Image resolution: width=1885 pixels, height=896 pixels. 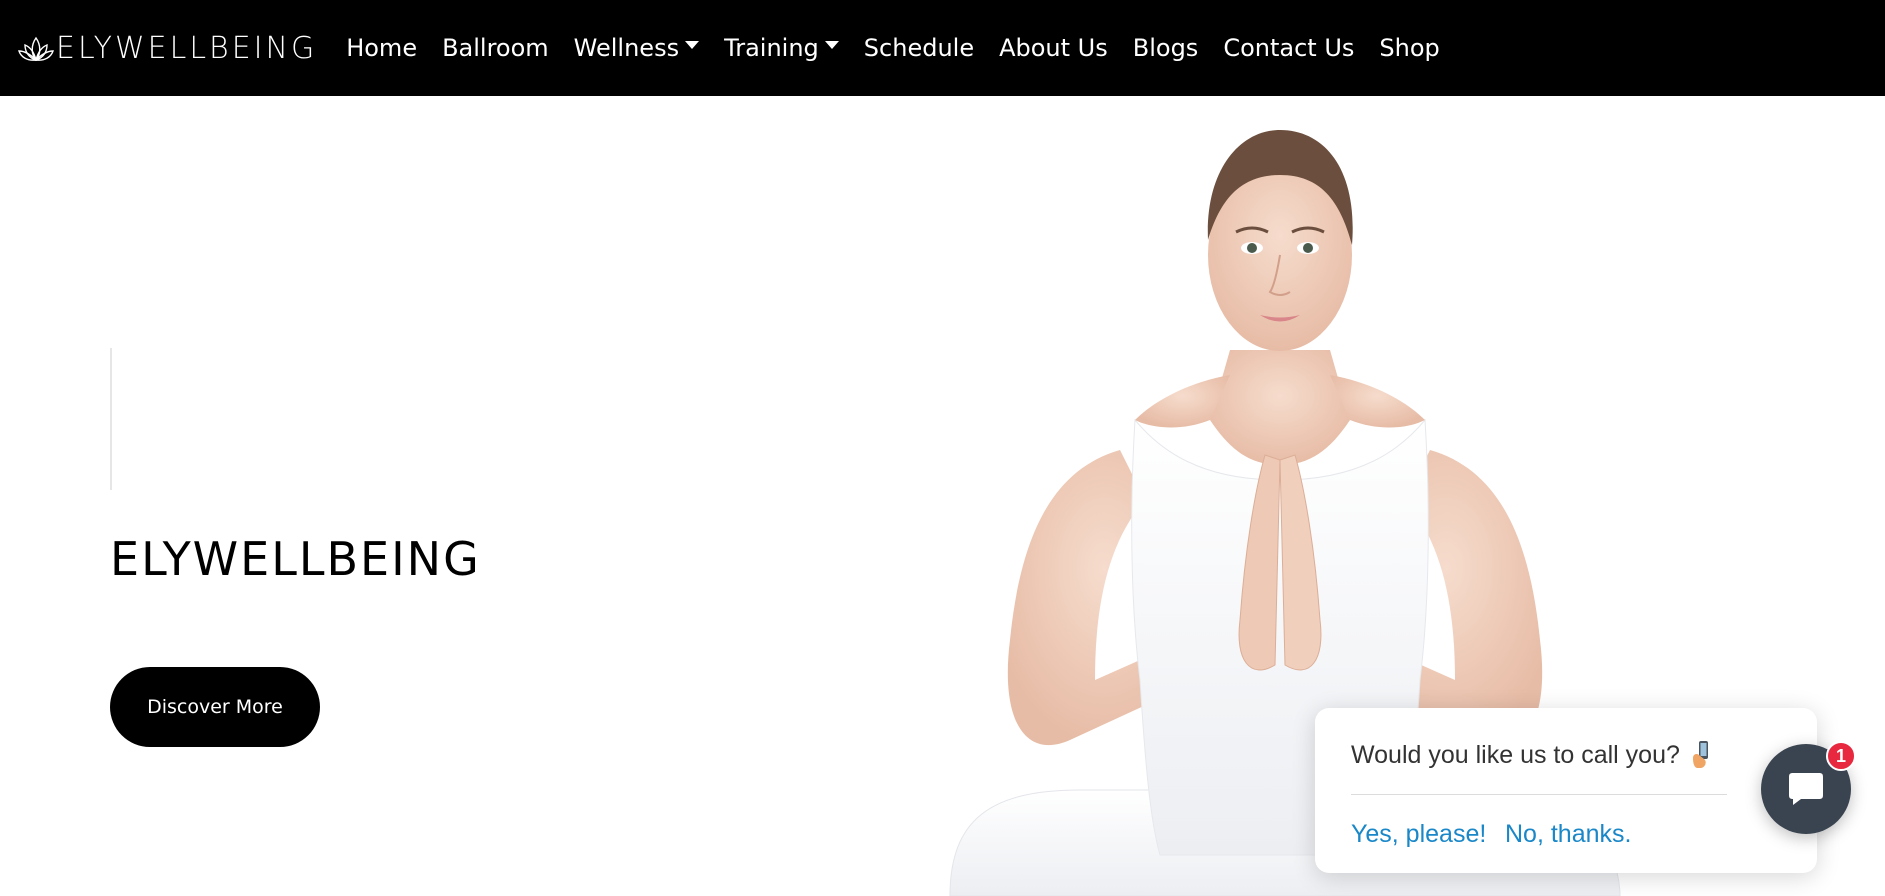 I want to click on nav-item-home: Home, so click(x=381, y=48).